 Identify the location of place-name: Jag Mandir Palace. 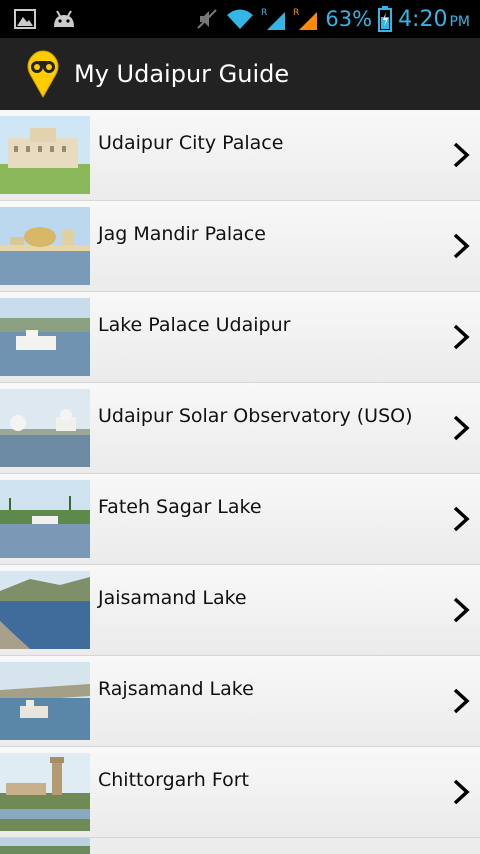
(182, 234).